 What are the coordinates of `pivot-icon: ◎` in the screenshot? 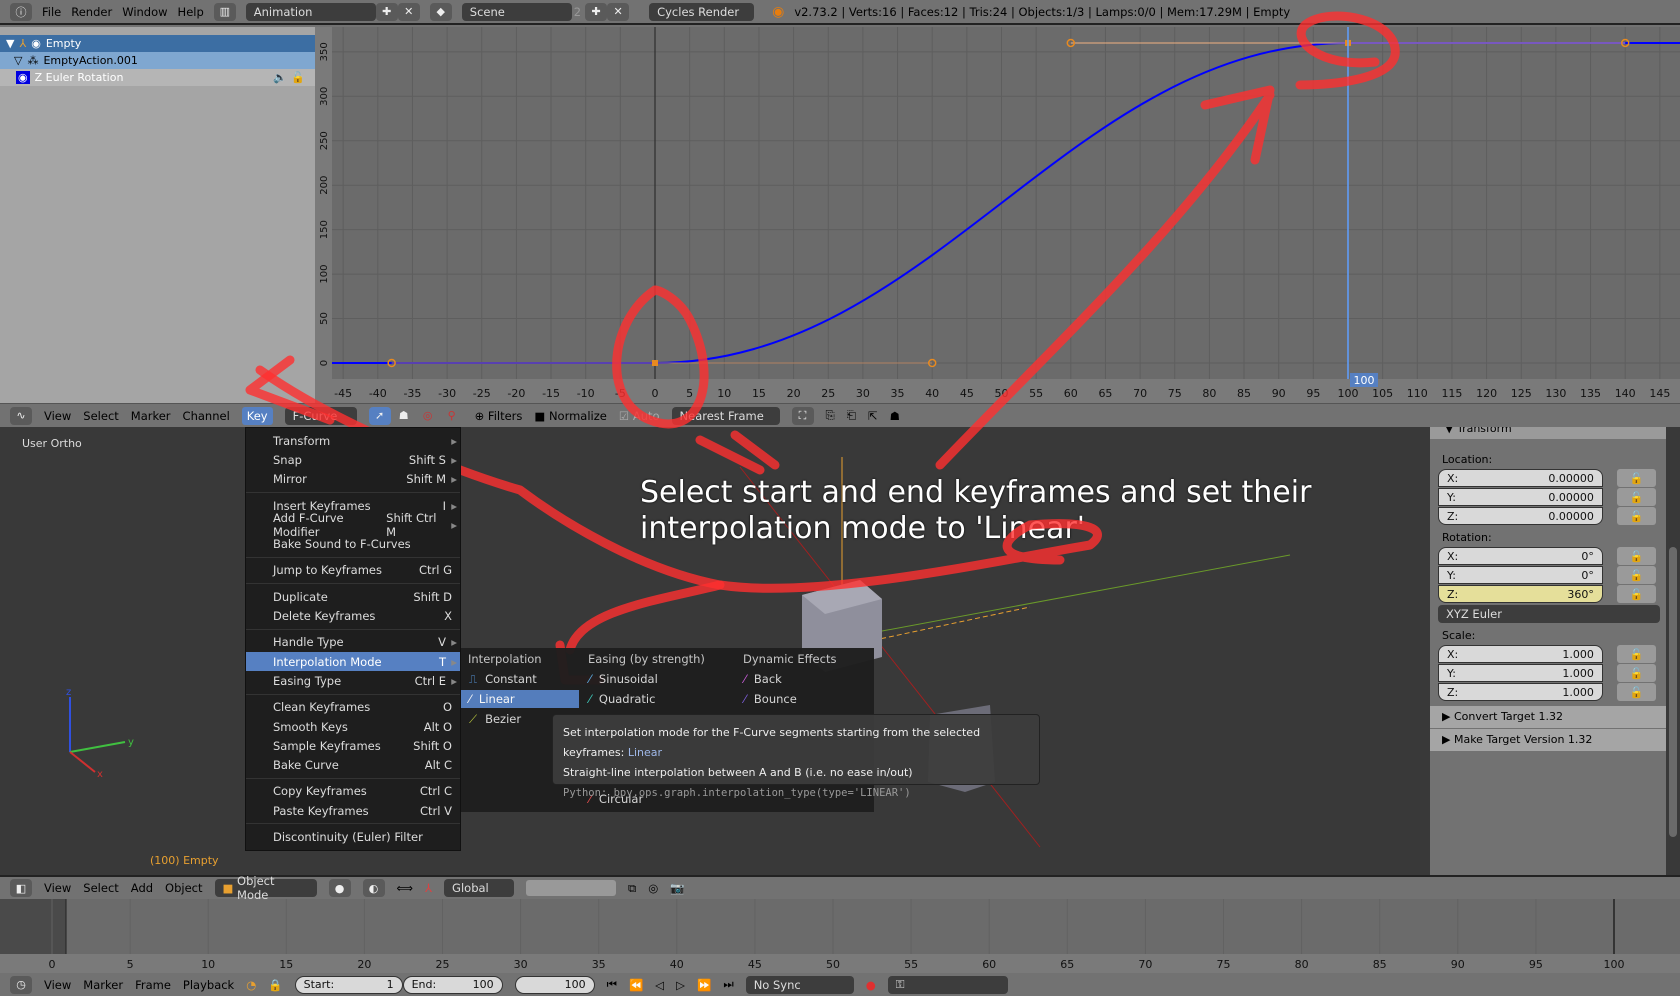 It's located at (428, 416).